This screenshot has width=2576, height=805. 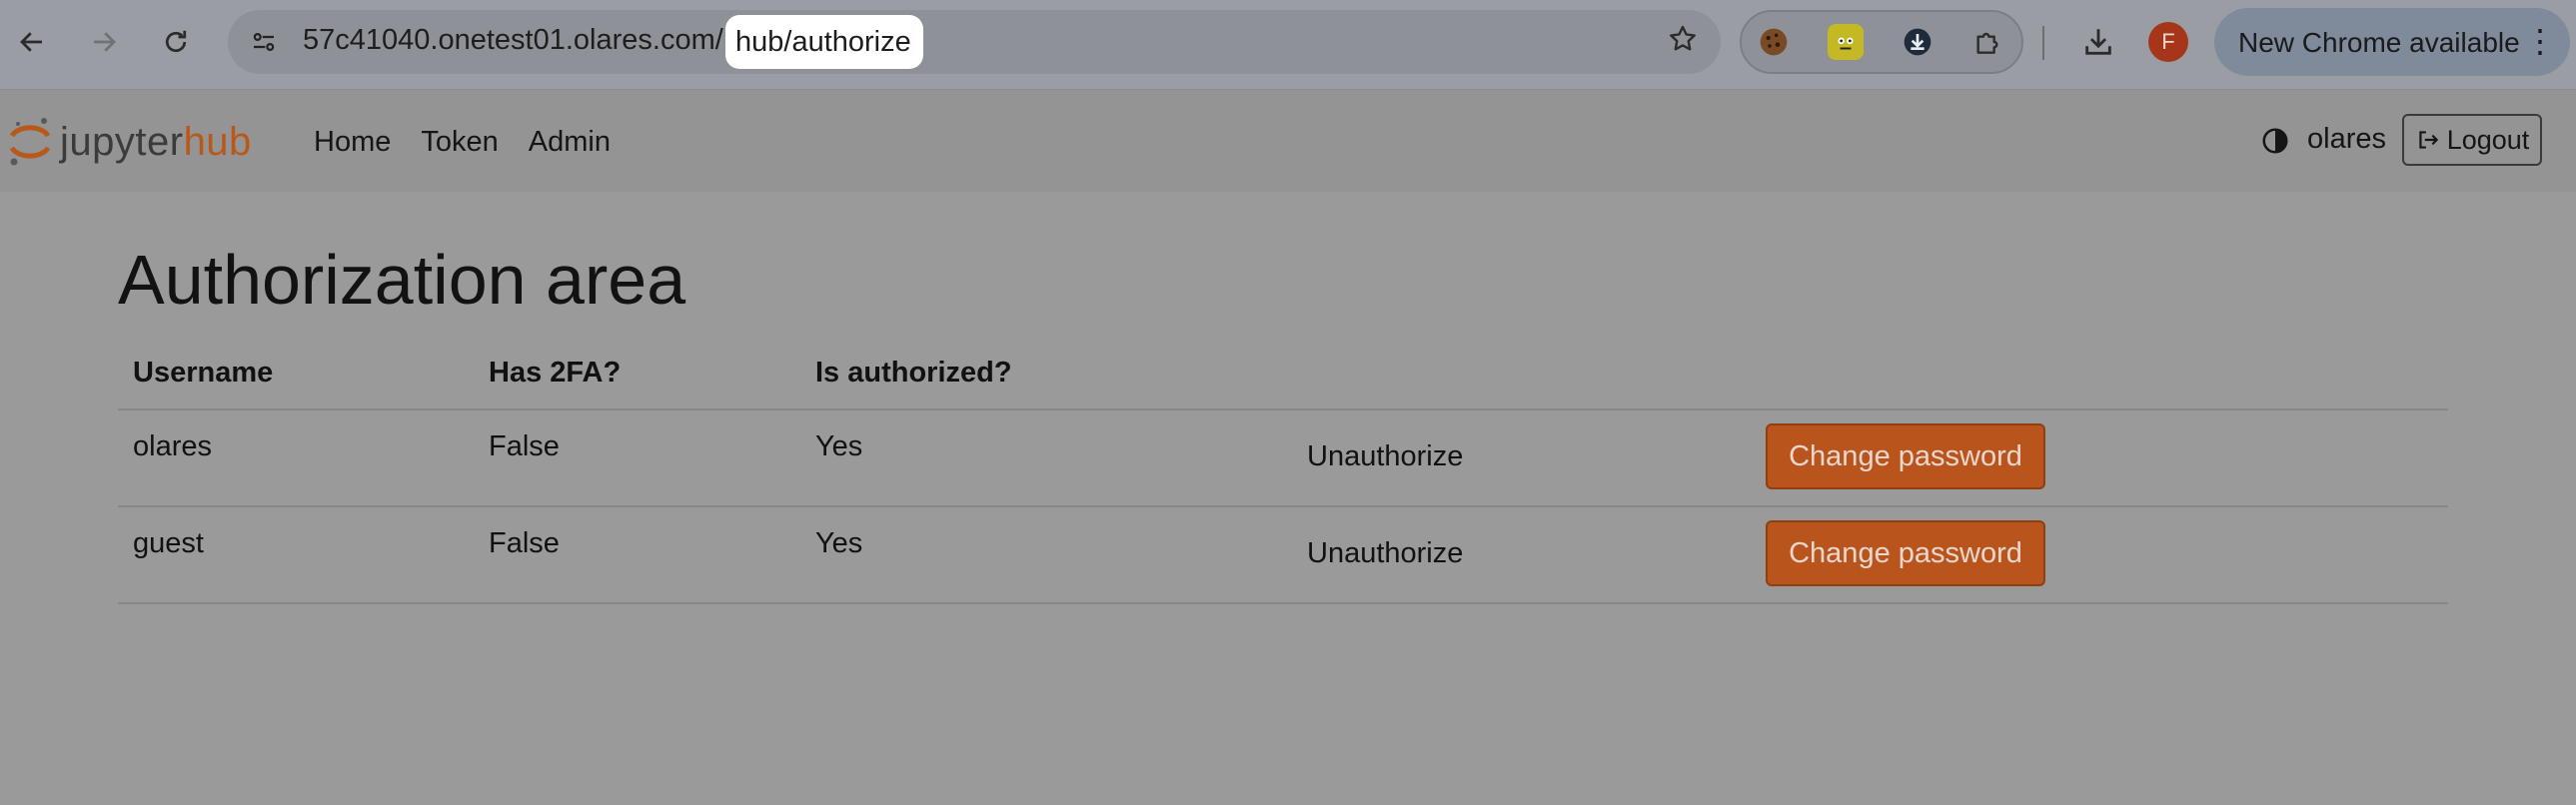 What do you see at coordinates (1846, 42) in the screenshot?
I see `tampermonkey-extension-icon` at bounding box center [1846, 42].